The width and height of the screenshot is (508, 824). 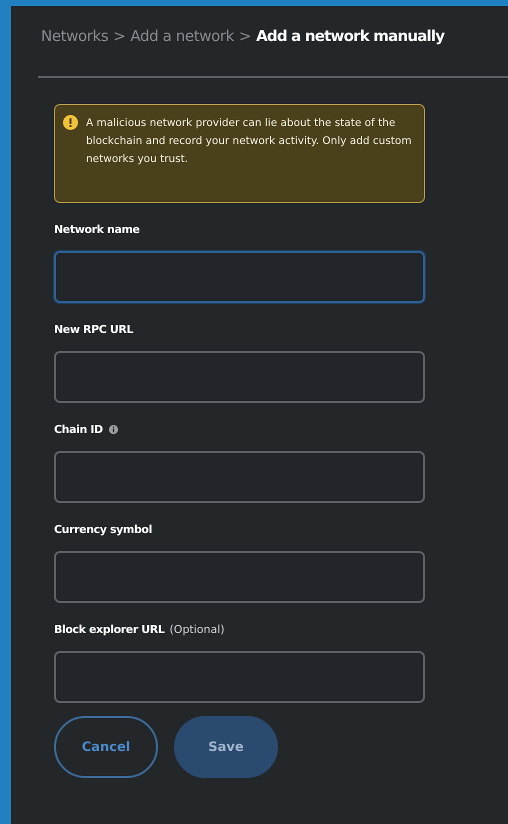 I want to click on info-icon, so click(x=113, y=429).